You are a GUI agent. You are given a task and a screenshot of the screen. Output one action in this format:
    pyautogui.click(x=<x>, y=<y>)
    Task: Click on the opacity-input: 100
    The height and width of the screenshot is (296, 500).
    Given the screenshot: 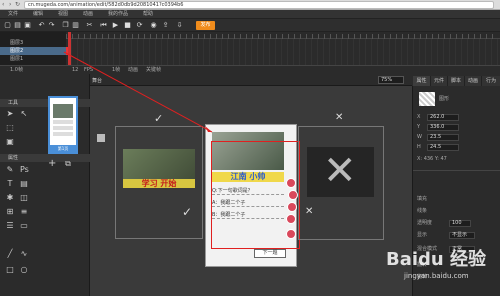 What is the action you would take?
    pyautogui.click(x=460, y=223)
    